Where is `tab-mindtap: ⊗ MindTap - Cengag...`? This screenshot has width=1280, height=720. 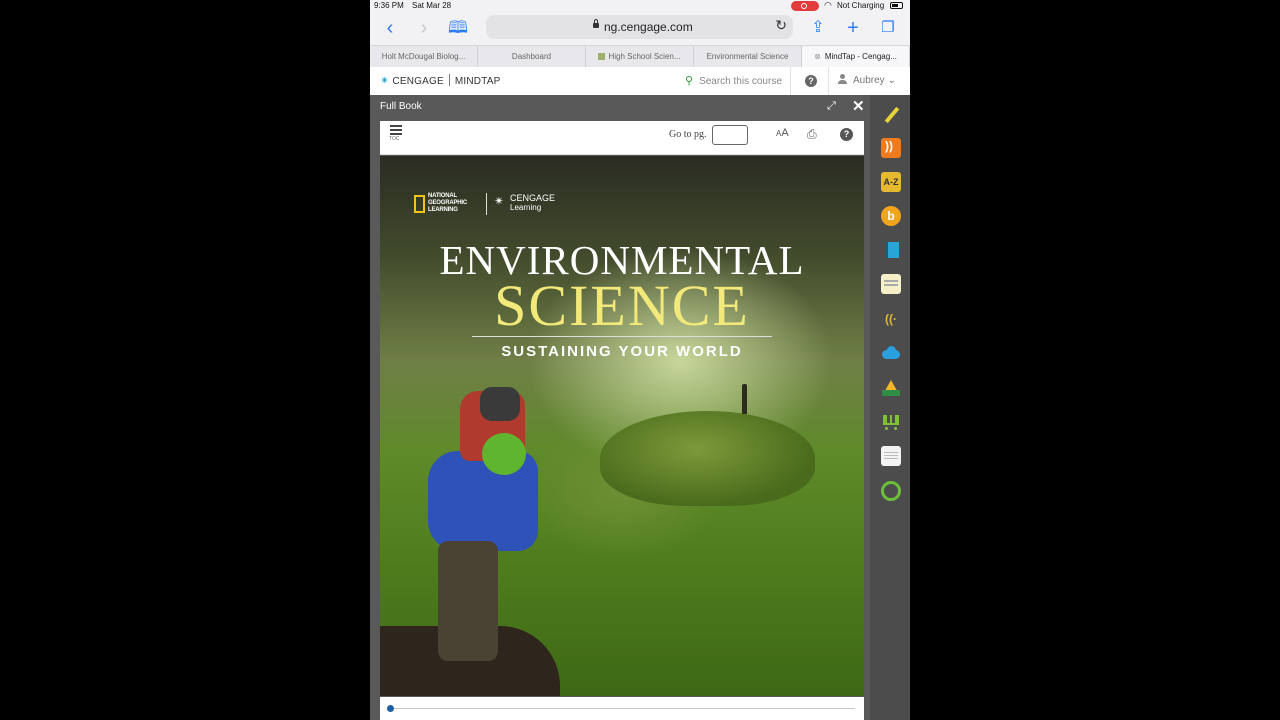
tab-mindtap: ⊗ MindTap - Cengag... is located at coordinates (856, 56).